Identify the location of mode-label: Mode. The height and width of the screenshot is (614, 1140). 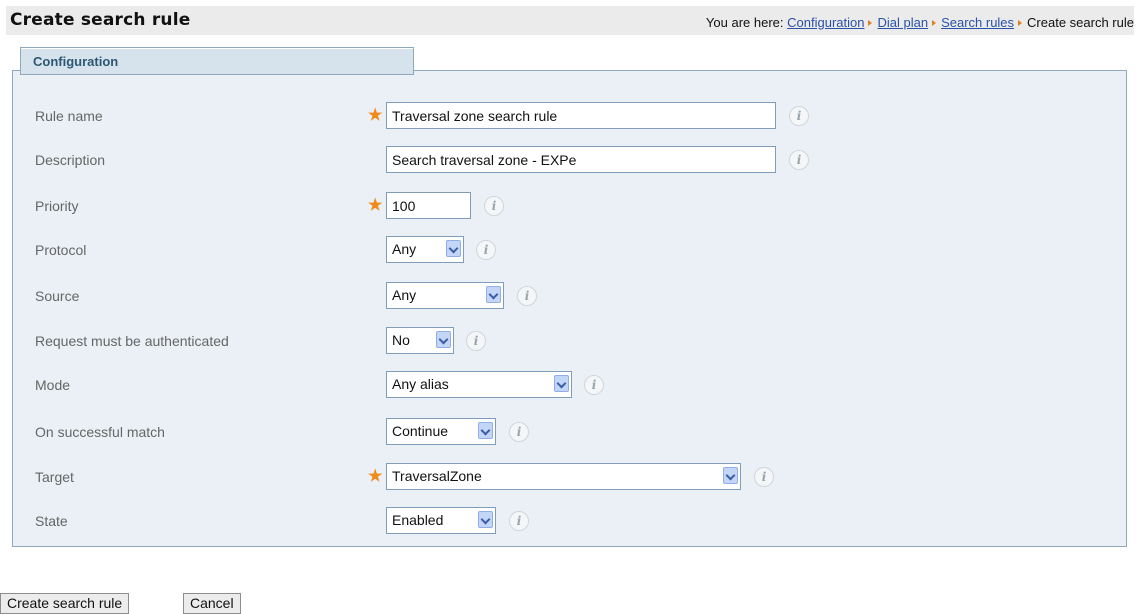
(53, 385).